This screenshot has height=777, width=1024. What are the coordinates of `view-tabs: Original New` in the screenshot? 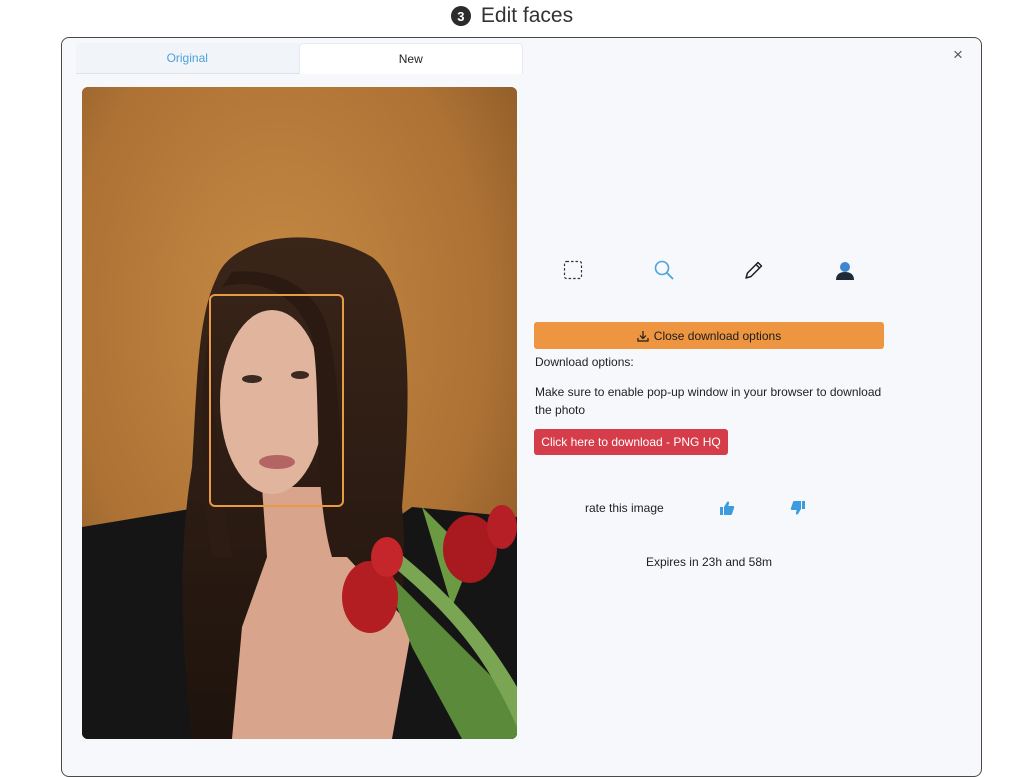 It's located at (299, 58).